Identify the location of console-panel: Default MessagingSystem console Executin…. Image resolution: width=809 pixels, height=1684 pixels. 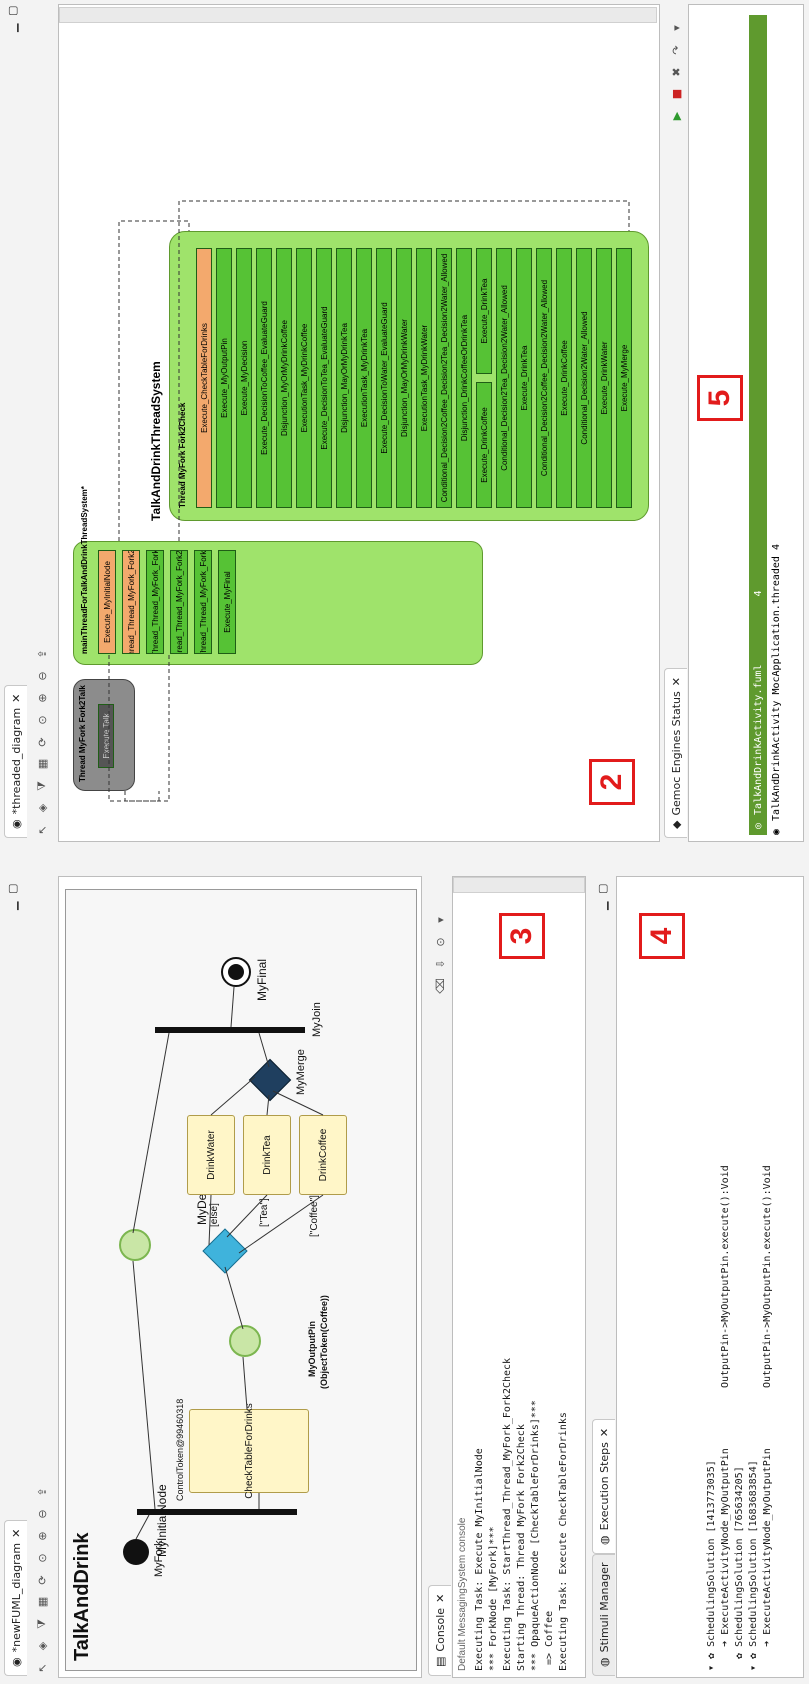
(519, 1277).